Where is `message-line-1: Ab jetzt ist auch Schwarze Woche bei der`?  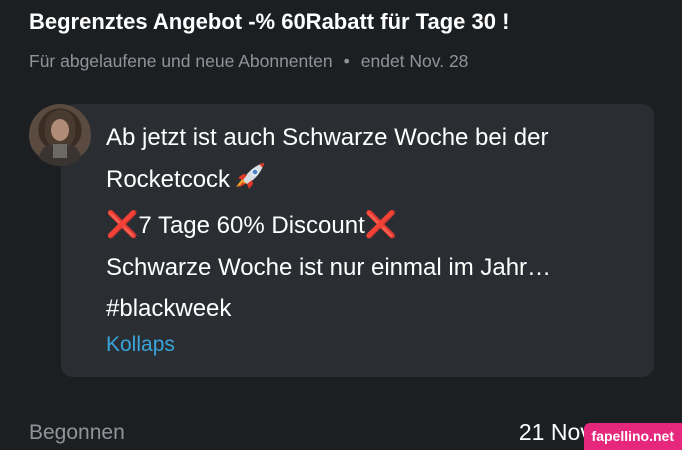
message-line-1: Ab jetzt ist auch Schwarze Woche bei der is located at coordinates (327, 137).